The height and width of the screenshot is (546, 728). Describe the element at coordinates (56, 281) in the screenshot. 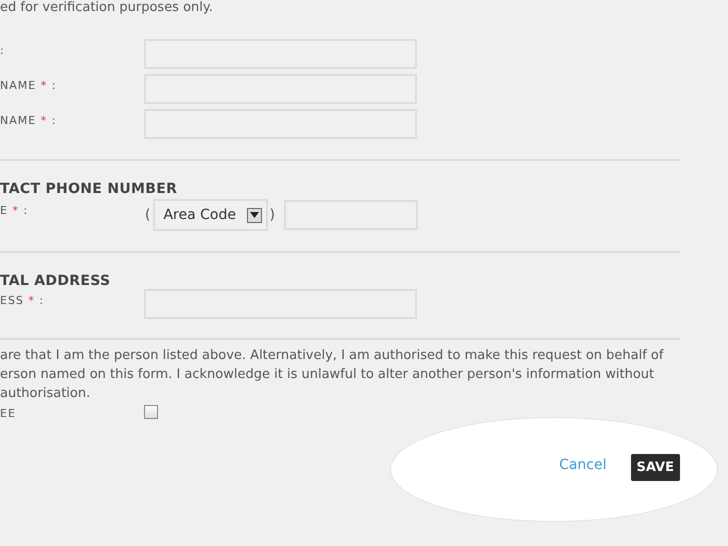

I see `section-heading: TAL ADDRESS` at that location.